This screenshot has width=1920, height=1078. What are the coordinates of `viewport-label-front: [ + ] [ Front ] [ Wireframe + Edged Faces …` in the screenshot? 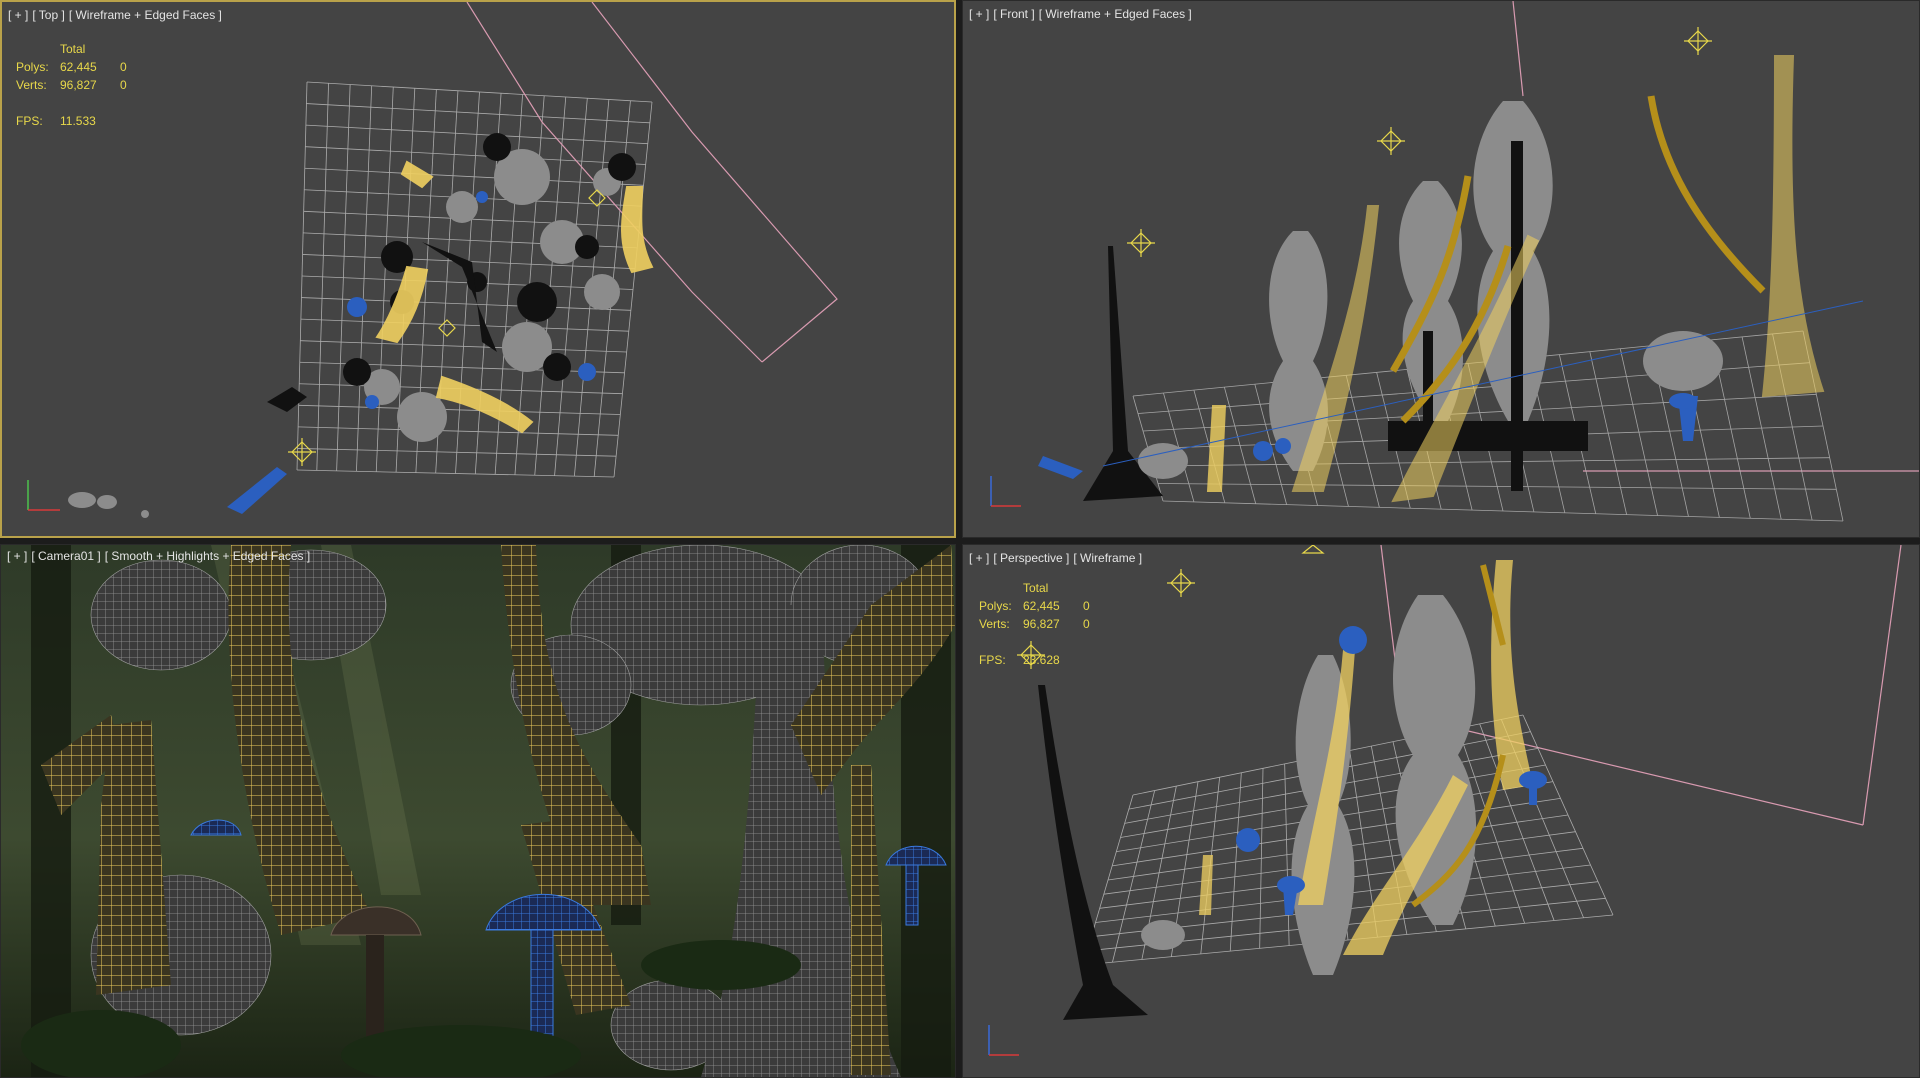 It's located at (1082, 14).